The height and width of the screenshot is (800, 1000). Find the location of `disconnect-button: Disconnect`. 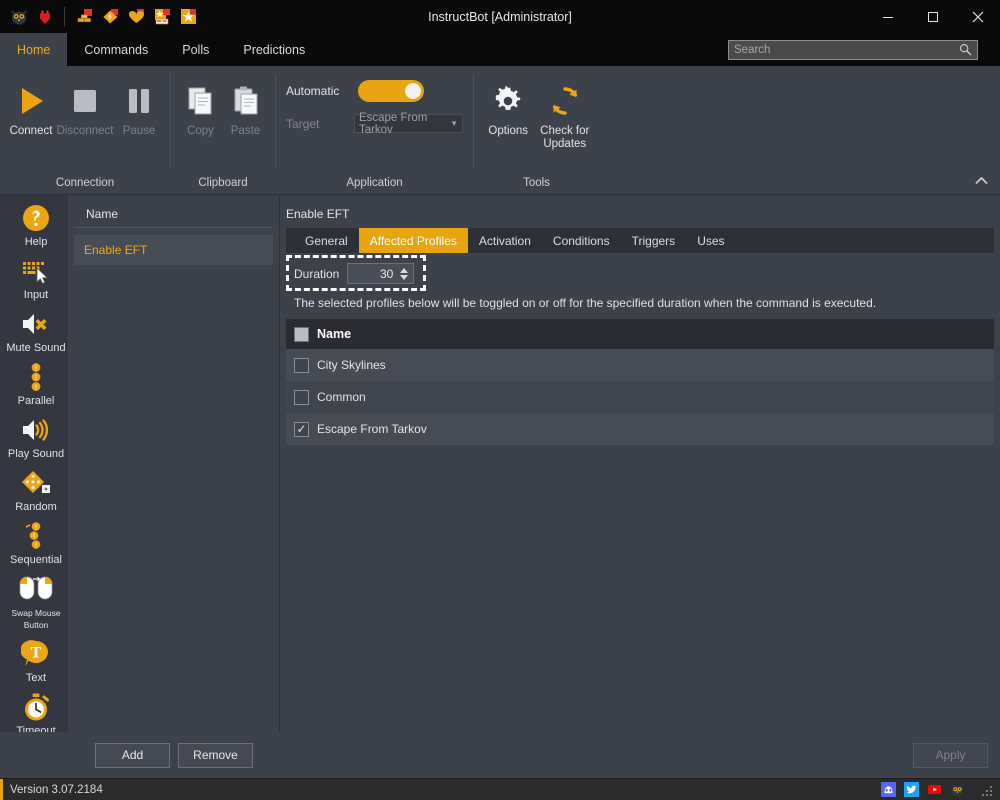

disconnect-button: Disconnect is located at coordinates (85, 106).